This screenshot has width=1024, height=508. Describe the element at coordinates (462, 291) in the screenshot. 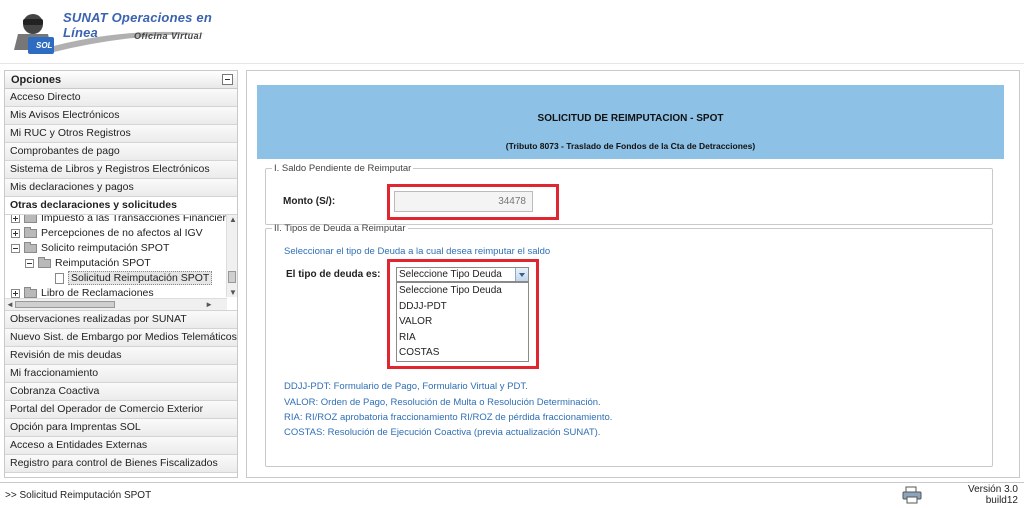

I see `option-seleccione: Seleccione Tipo Deuda` at that location.